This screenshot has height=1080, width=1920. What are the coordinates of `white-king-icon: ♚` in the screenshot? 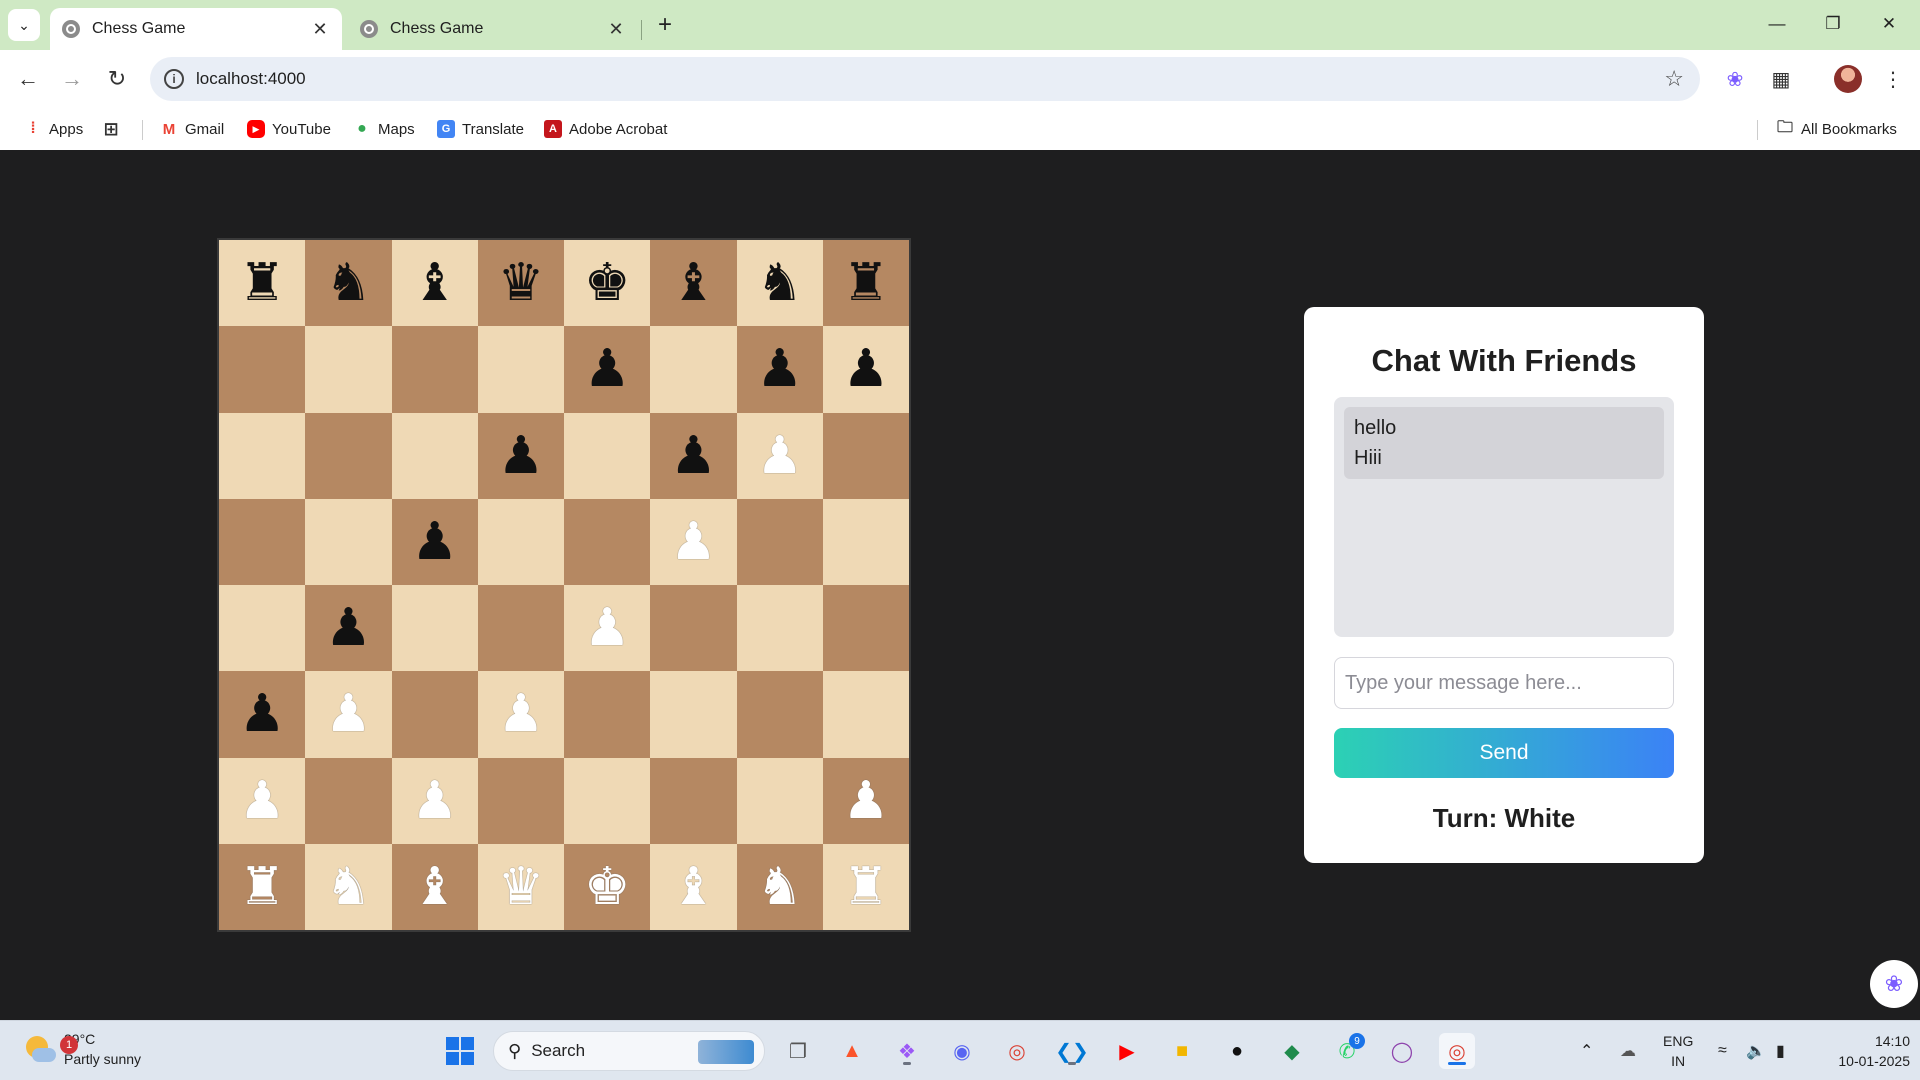 It's located at (607, 887).